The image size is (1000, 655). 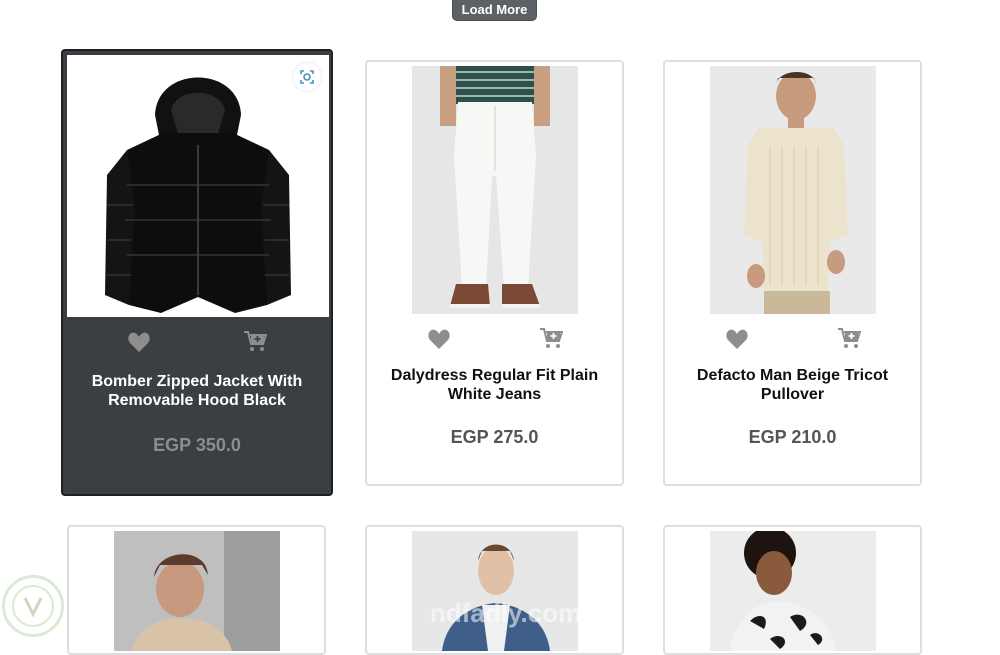 I want to click on black-puffer-jacket-image, so click(x=198, y=186).